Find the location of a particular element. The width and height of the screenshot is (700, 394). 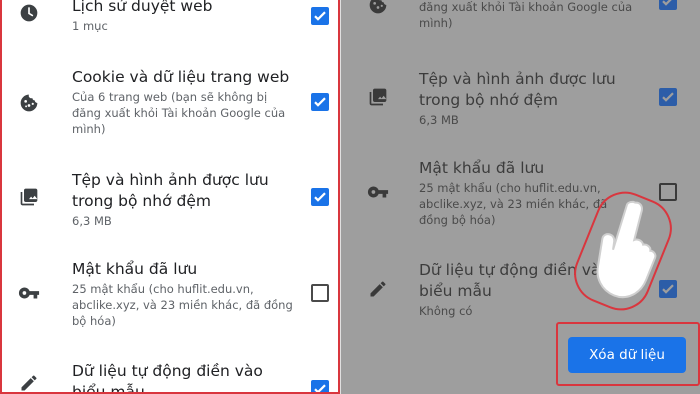

hand-pointer-icon is located at coordinates (626, 249).